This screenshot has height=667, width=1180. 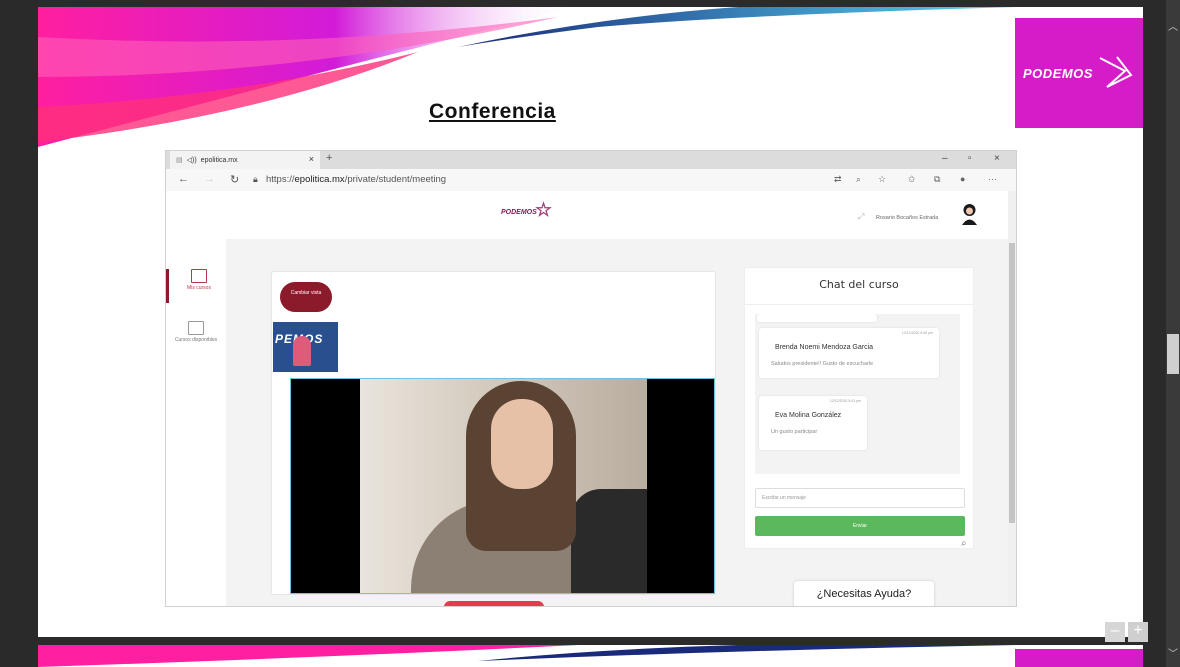 I want to click on cambiar-vista-button: Cambiar vista, so click(x=306, y=297).